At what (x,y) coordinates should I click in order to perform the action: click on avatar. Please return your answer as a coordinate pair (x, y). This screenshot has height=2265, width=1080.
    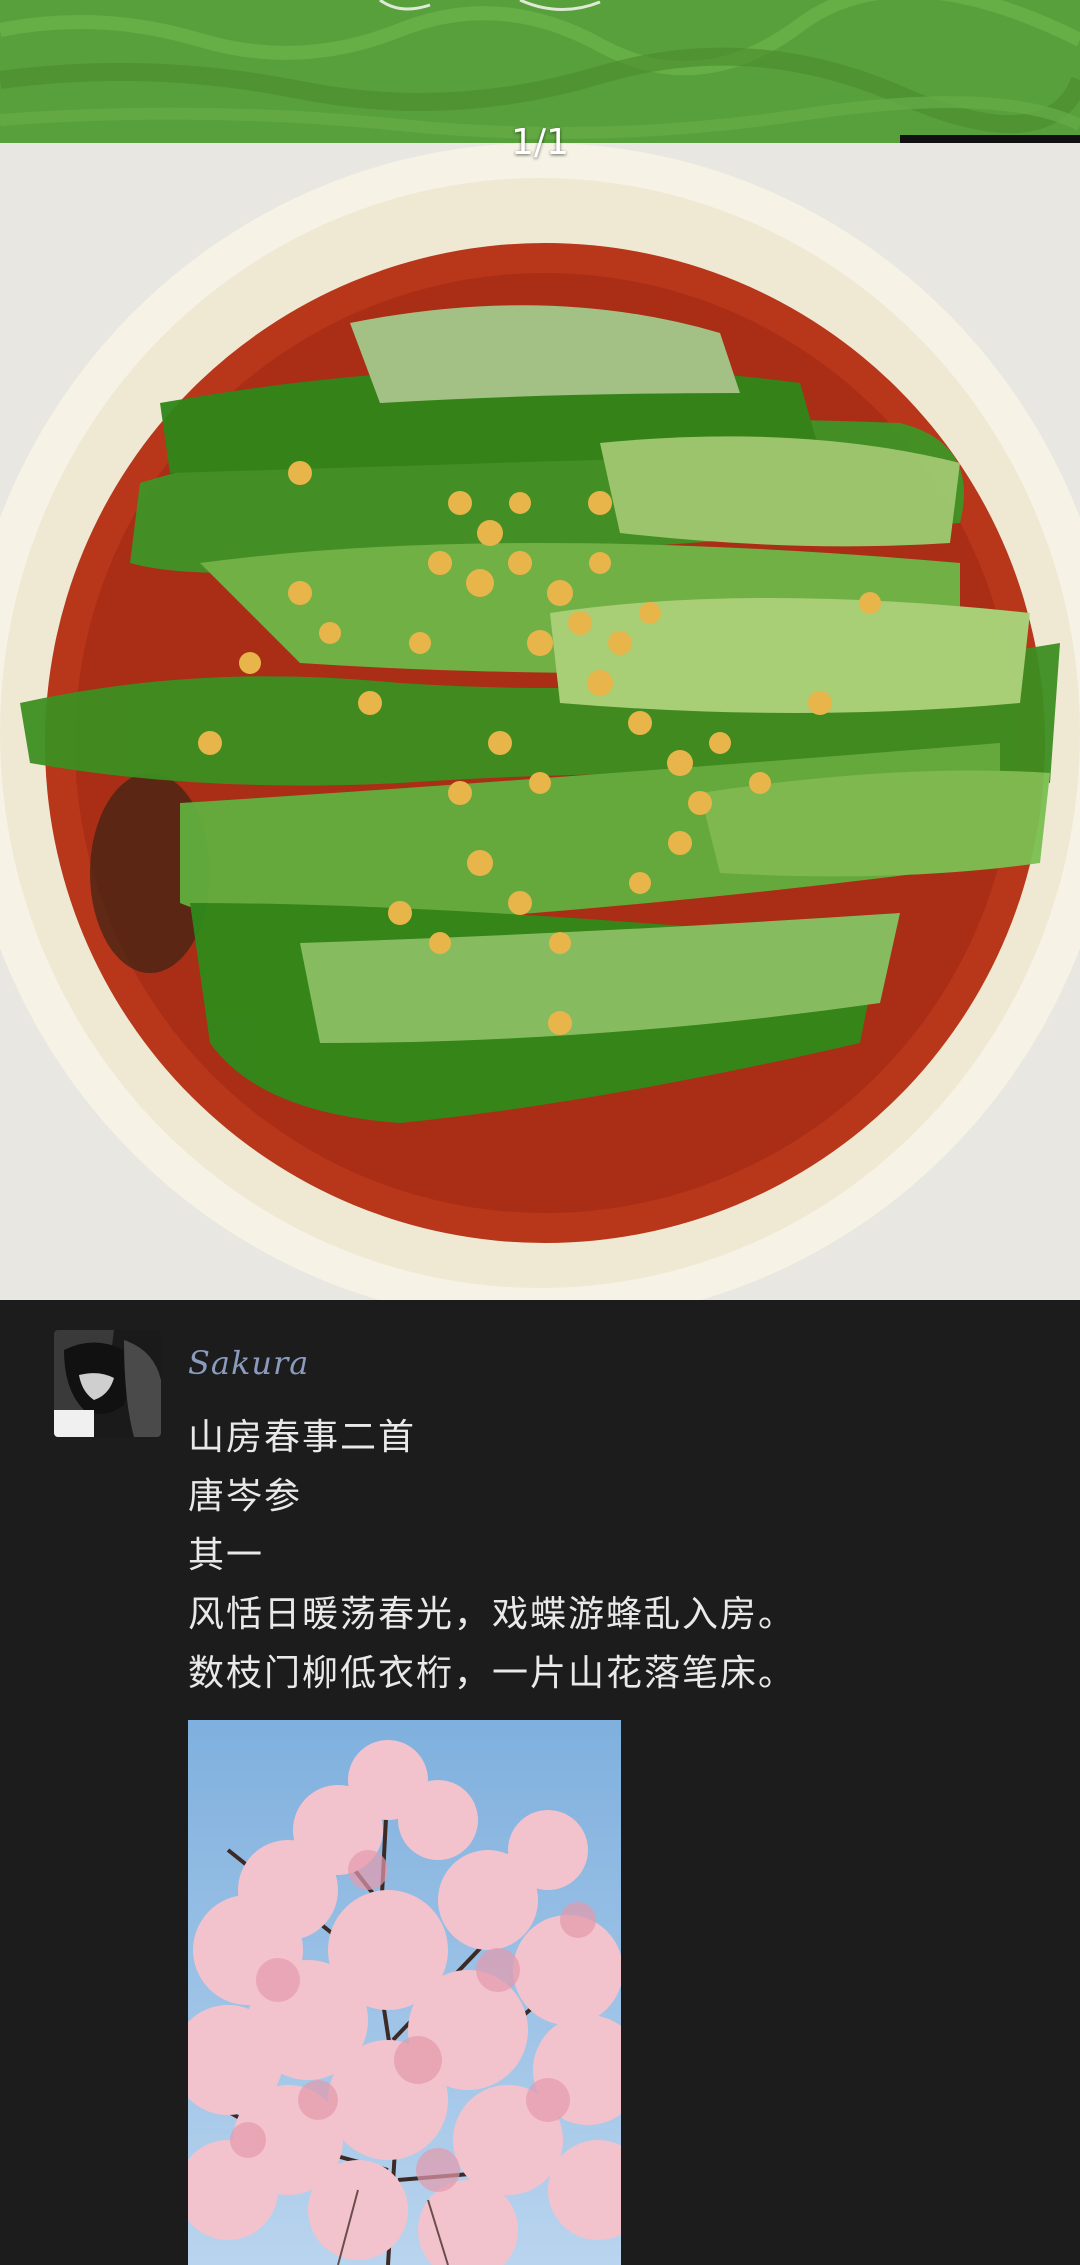
    Looking at the image, I should click on (107, 1383).